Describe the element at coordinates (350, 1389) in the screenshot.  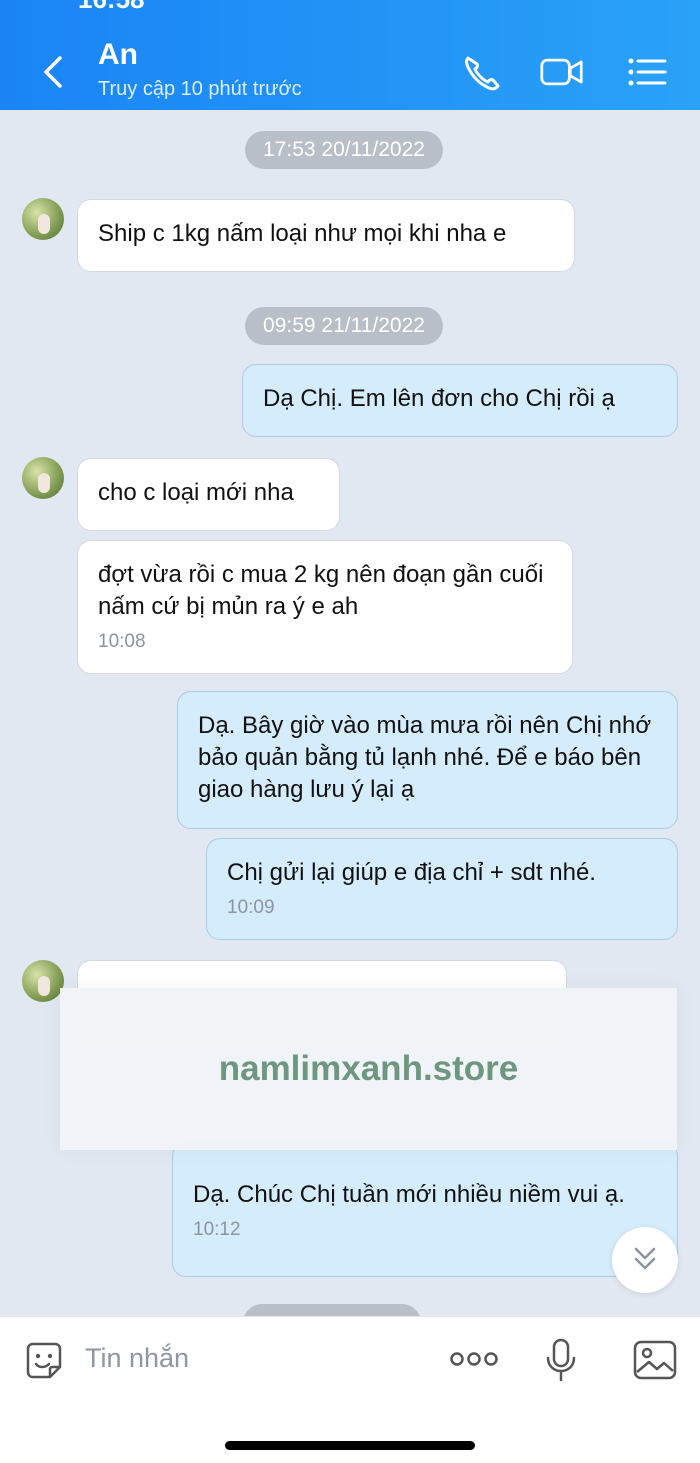
I see `message-input-bar: Tin nhắn` at that location.